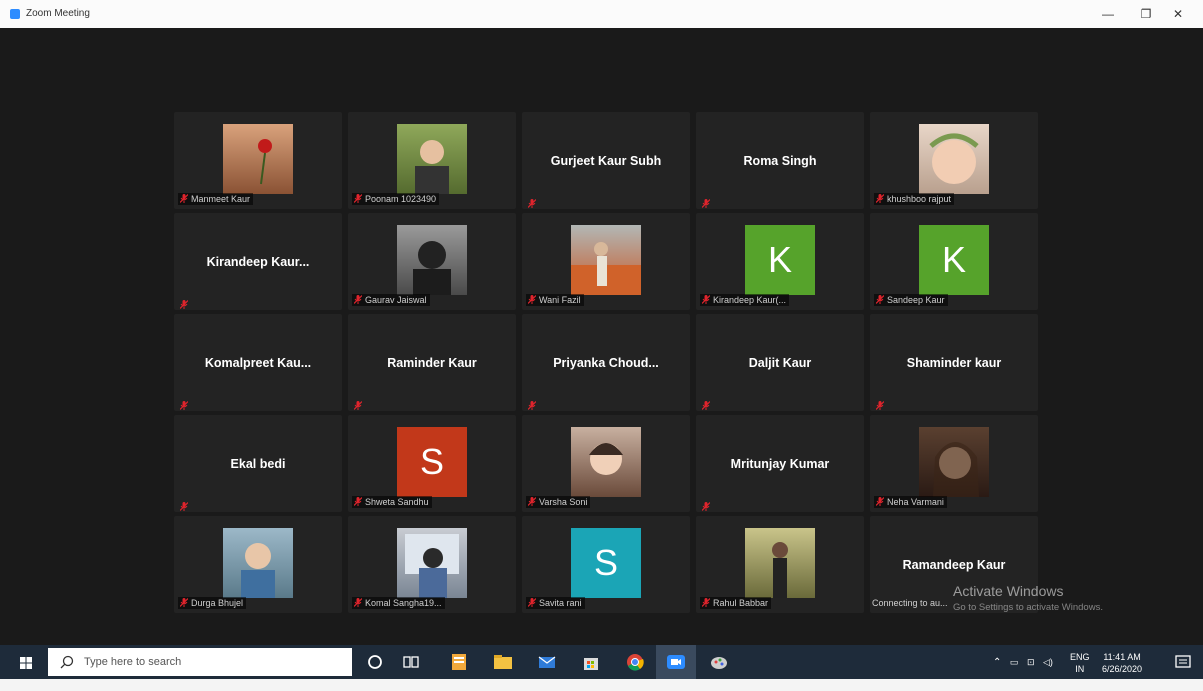  What do you see at coordinates (780, 160) in the screenshot?
I see `participant-tile: Roma Singh` at bounding box center [780, 160].